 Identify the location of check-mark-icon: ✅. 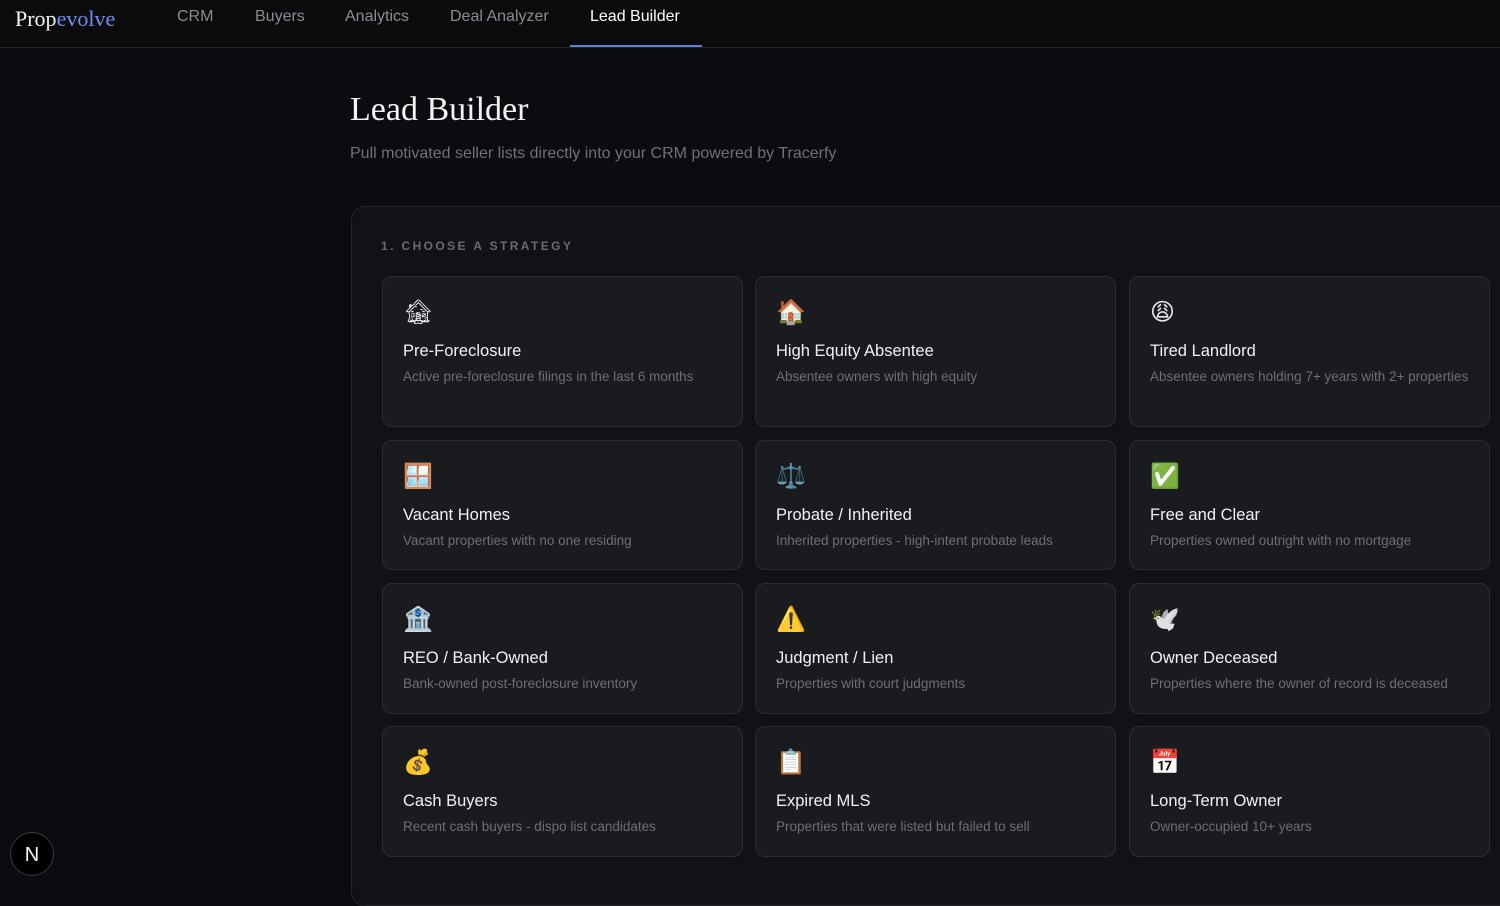
(1165, 476).